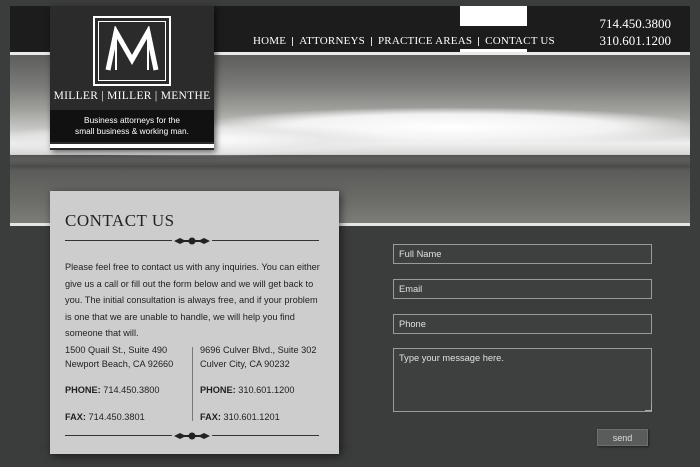 The width and height of the screenshot is (700, 467). I want to click on office-fax: FAX: 310.601.1201, so click(265, 418).